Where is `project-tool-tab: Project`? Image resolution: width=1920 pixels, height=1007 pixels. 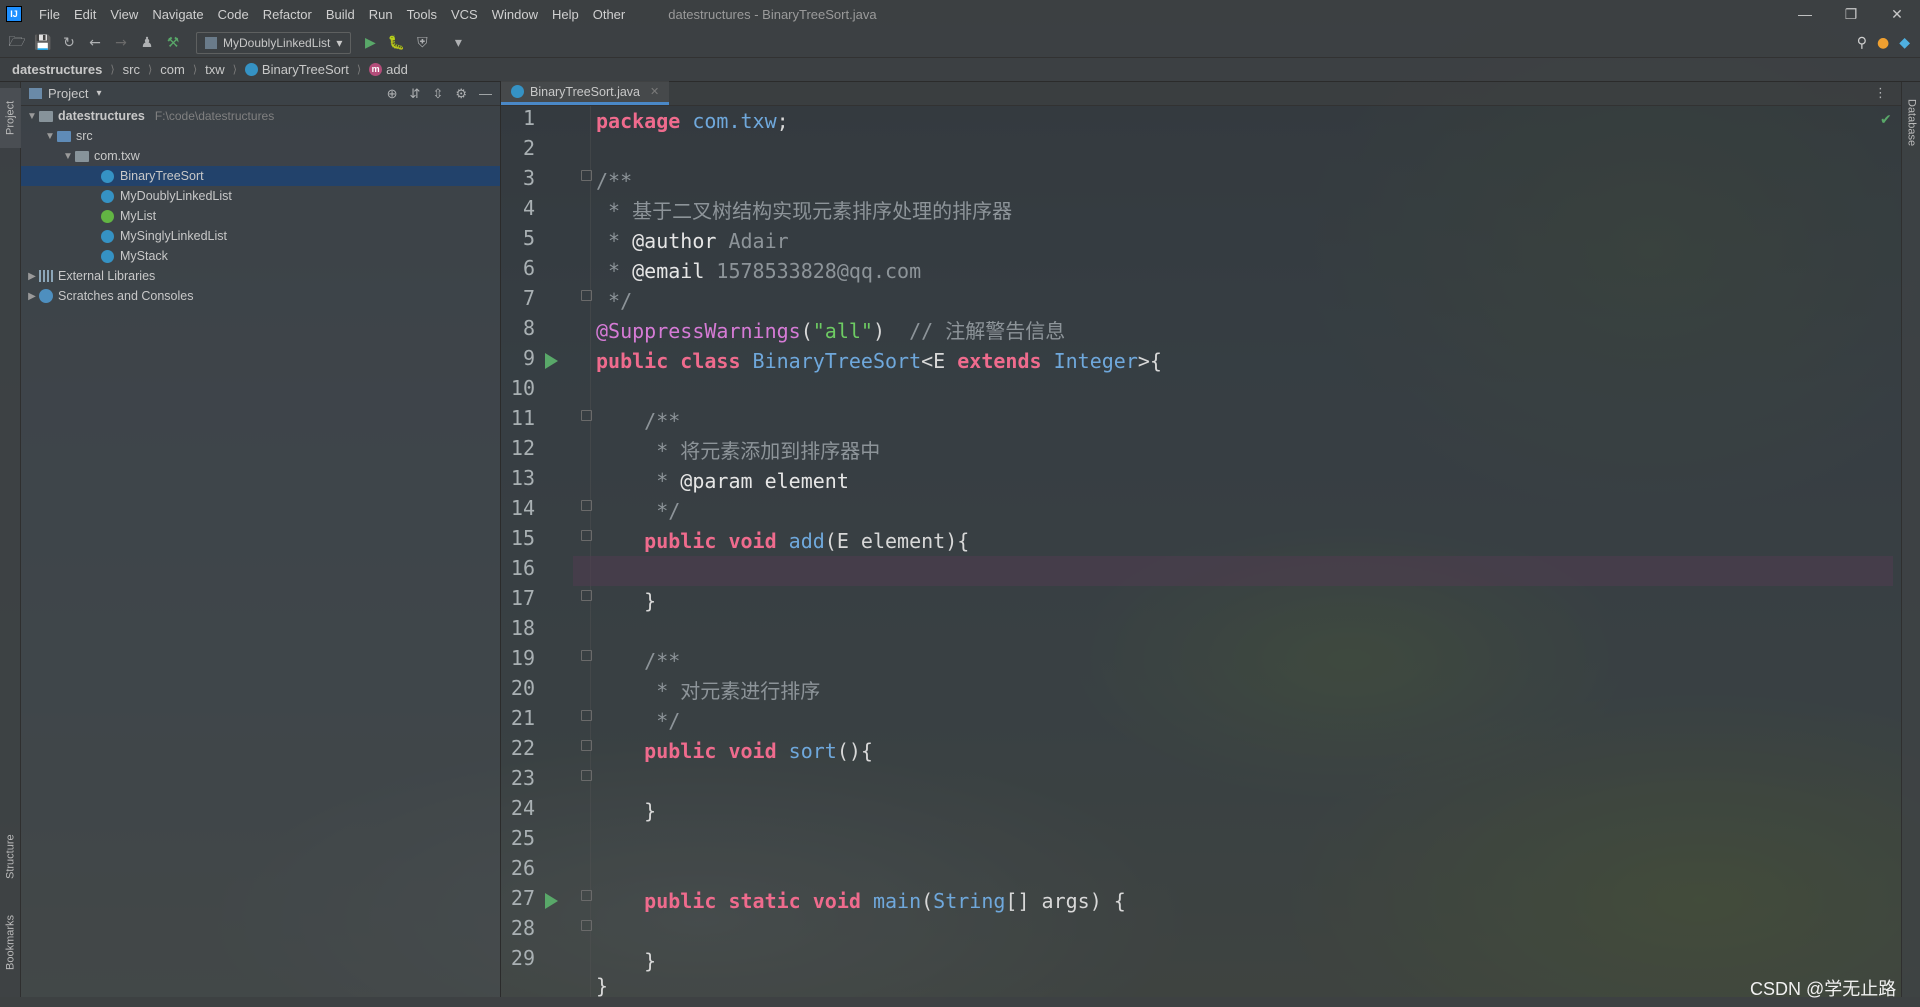
project-tool-tab: Project is located at coordinates (10, 118).